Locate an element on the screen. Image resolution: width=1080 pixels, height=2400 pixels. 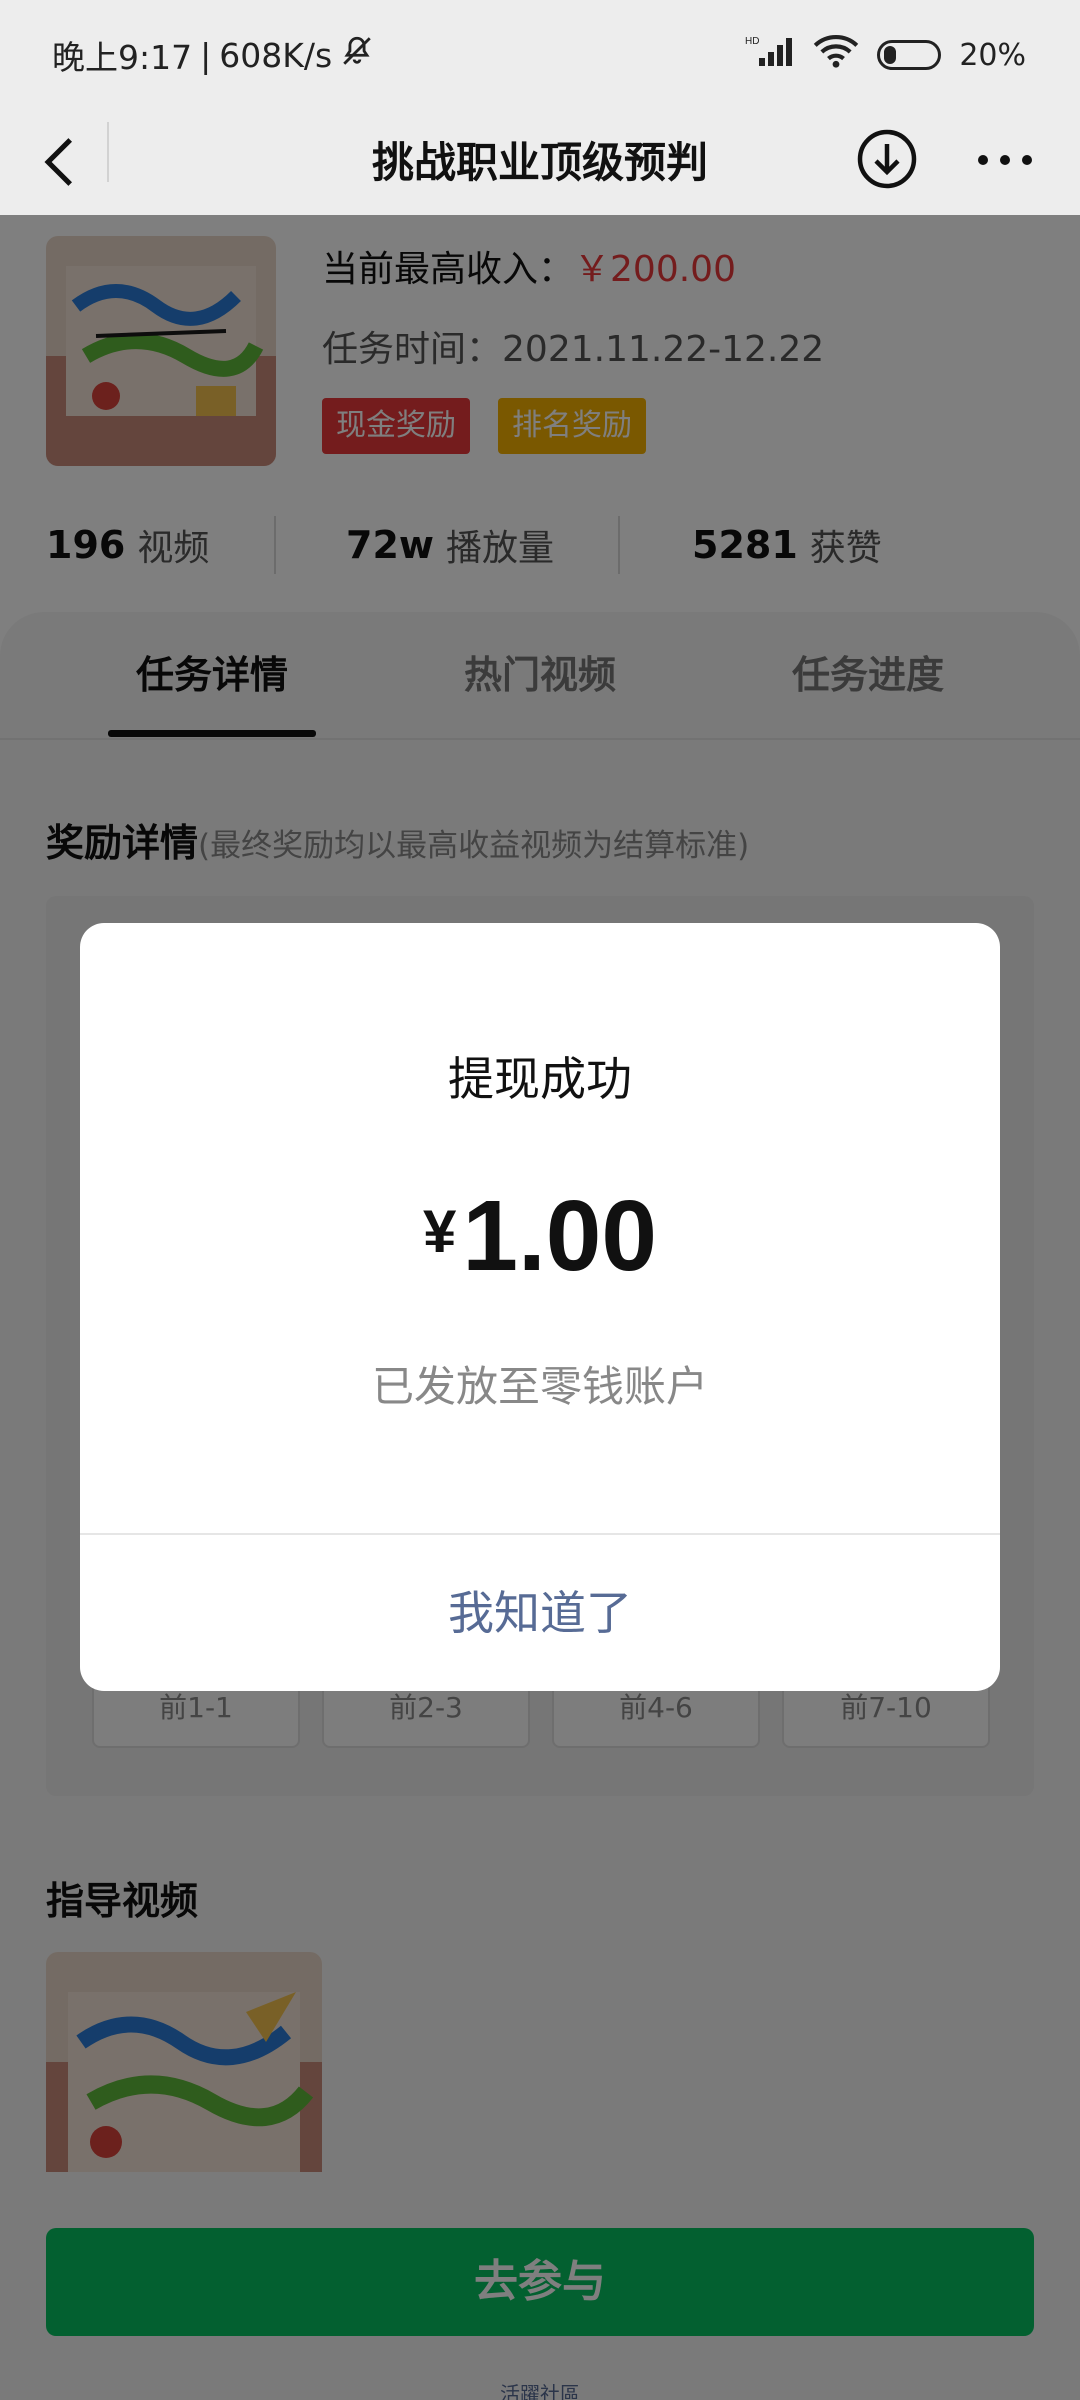
wifi-icon is located at coordinates (836, 55).